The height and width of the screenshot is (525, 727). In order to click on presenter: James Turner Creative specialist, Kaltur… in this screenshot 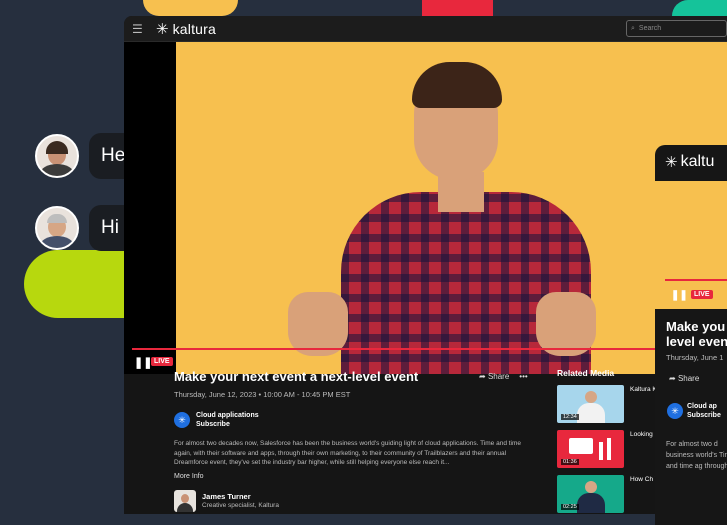, I will do `click(364, 500)`.